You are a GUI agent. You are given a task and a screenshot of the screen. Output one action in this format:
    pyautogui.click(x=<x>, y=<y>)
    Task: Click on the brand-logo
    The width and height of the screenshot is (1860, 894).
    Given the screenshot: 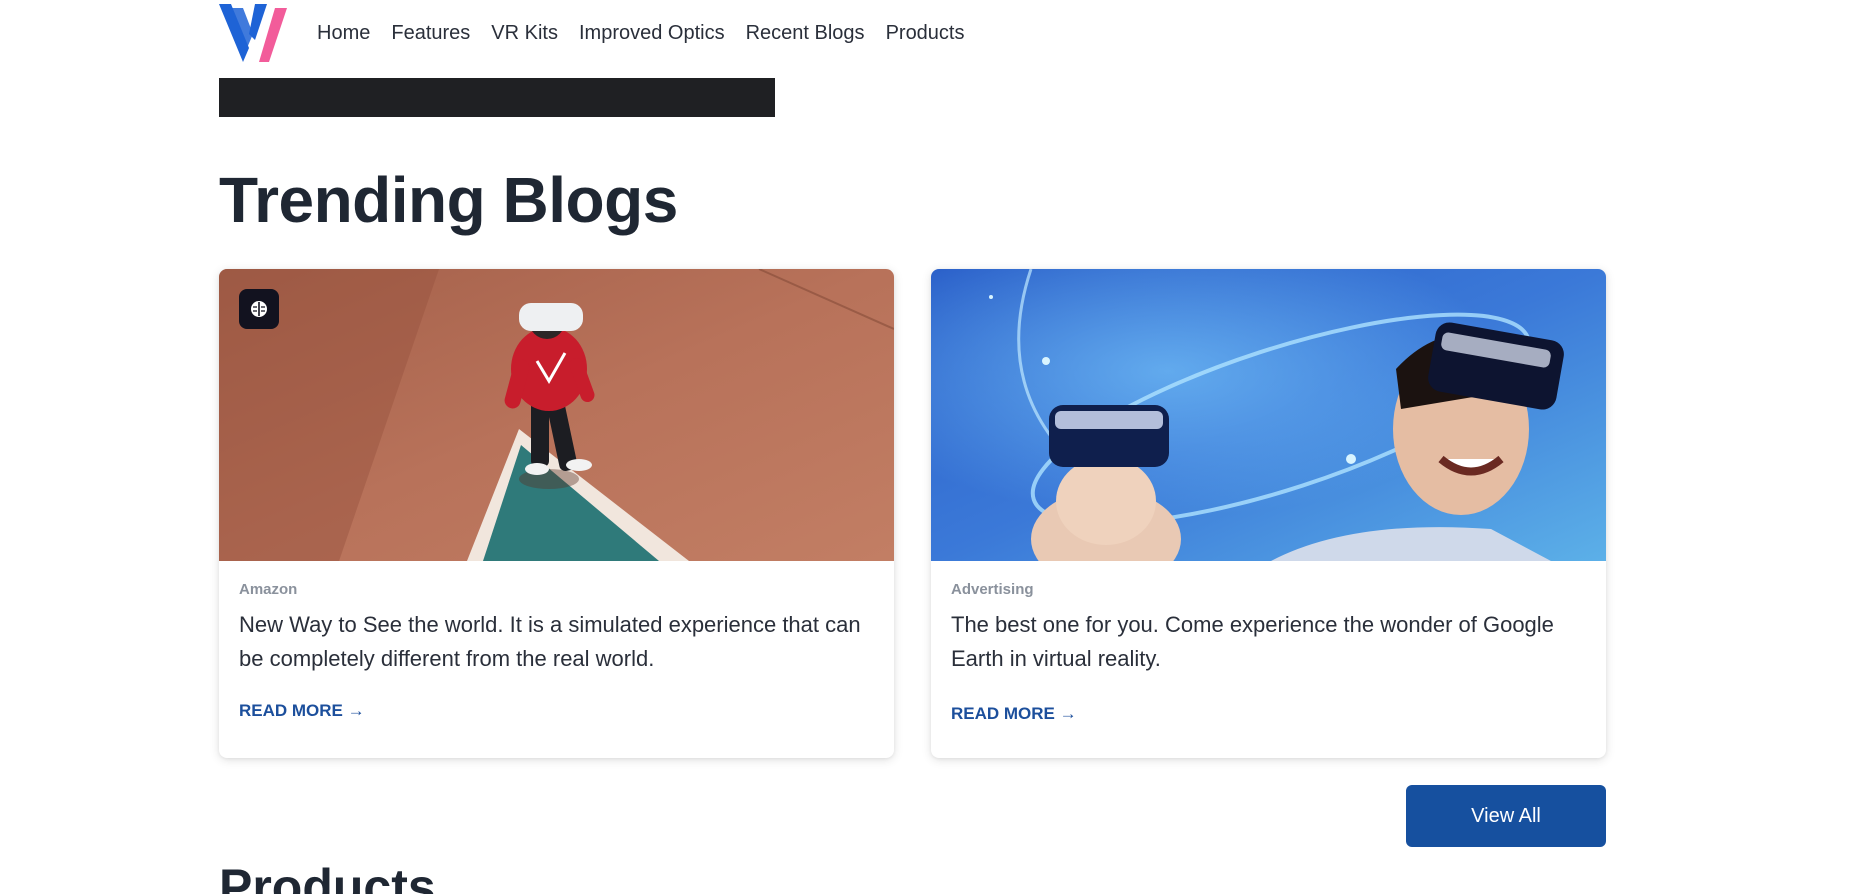 What is the action you would take?
    pyautogui.click(x=253, y=33)
    